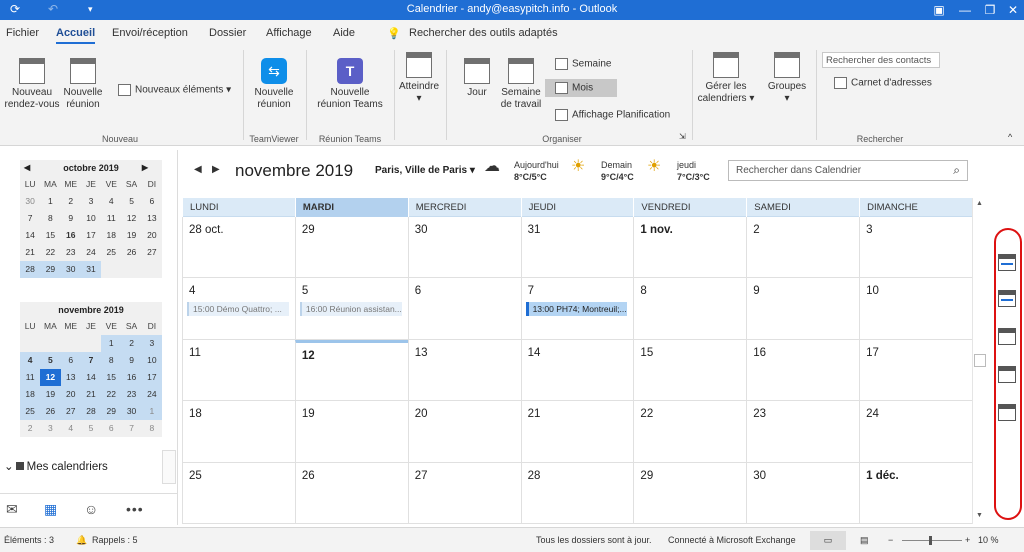 The width and height of the screenshot is (1024, 552). I want to click on more-icon: •••, so click(135, 509).